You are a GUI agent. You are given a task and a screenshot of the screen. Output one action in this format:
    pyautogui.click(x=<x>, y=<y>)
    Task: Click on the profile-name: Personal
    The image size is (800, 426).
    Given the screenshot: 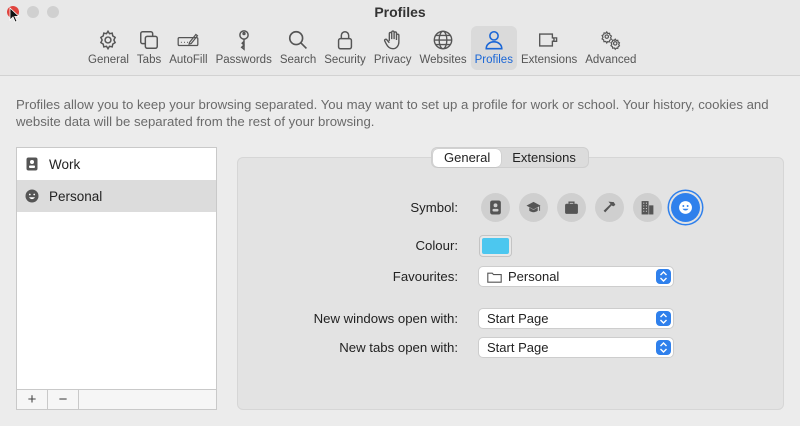 What is the action you would take?
    pyautogui.click(x=76, y=196)
    